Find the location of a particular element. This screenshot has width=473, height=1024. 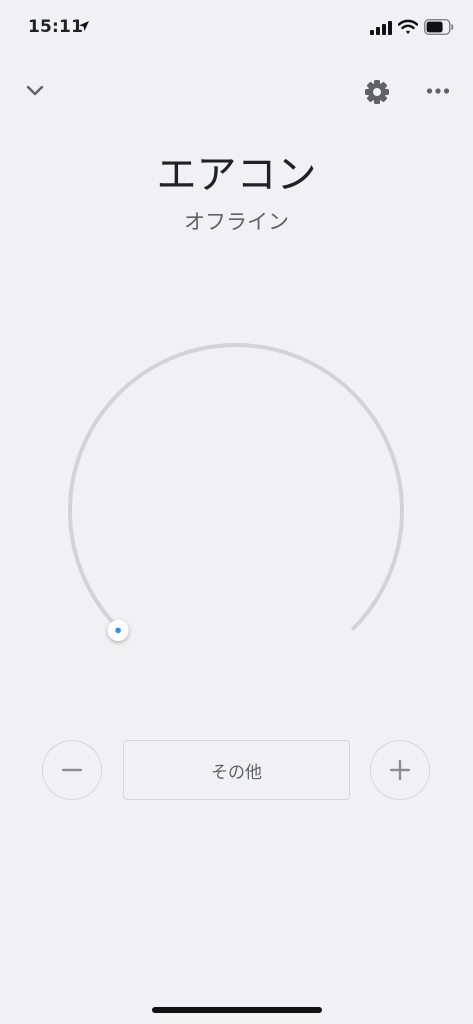

status-time: 15:11 is located at coordinates (56, 27).